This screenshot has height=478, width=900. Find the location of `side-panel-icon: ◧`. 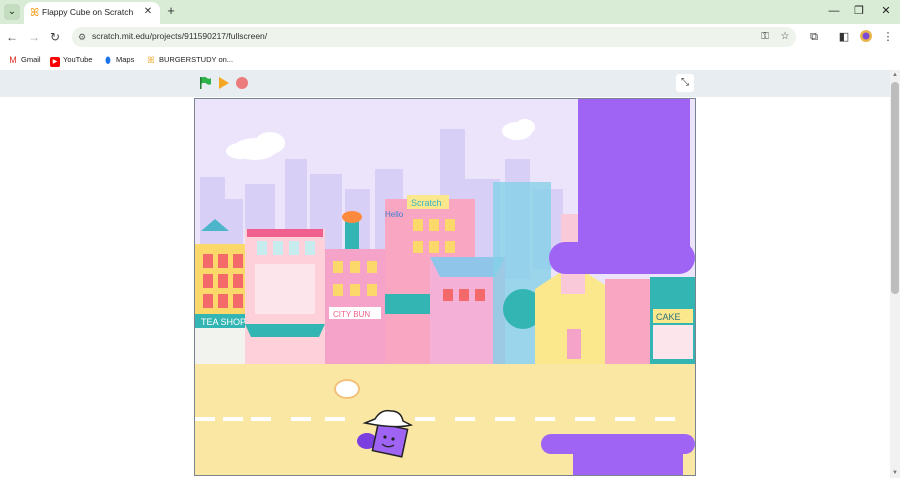

side-panel-icon: ◧ is located at coordinates (844, 37).